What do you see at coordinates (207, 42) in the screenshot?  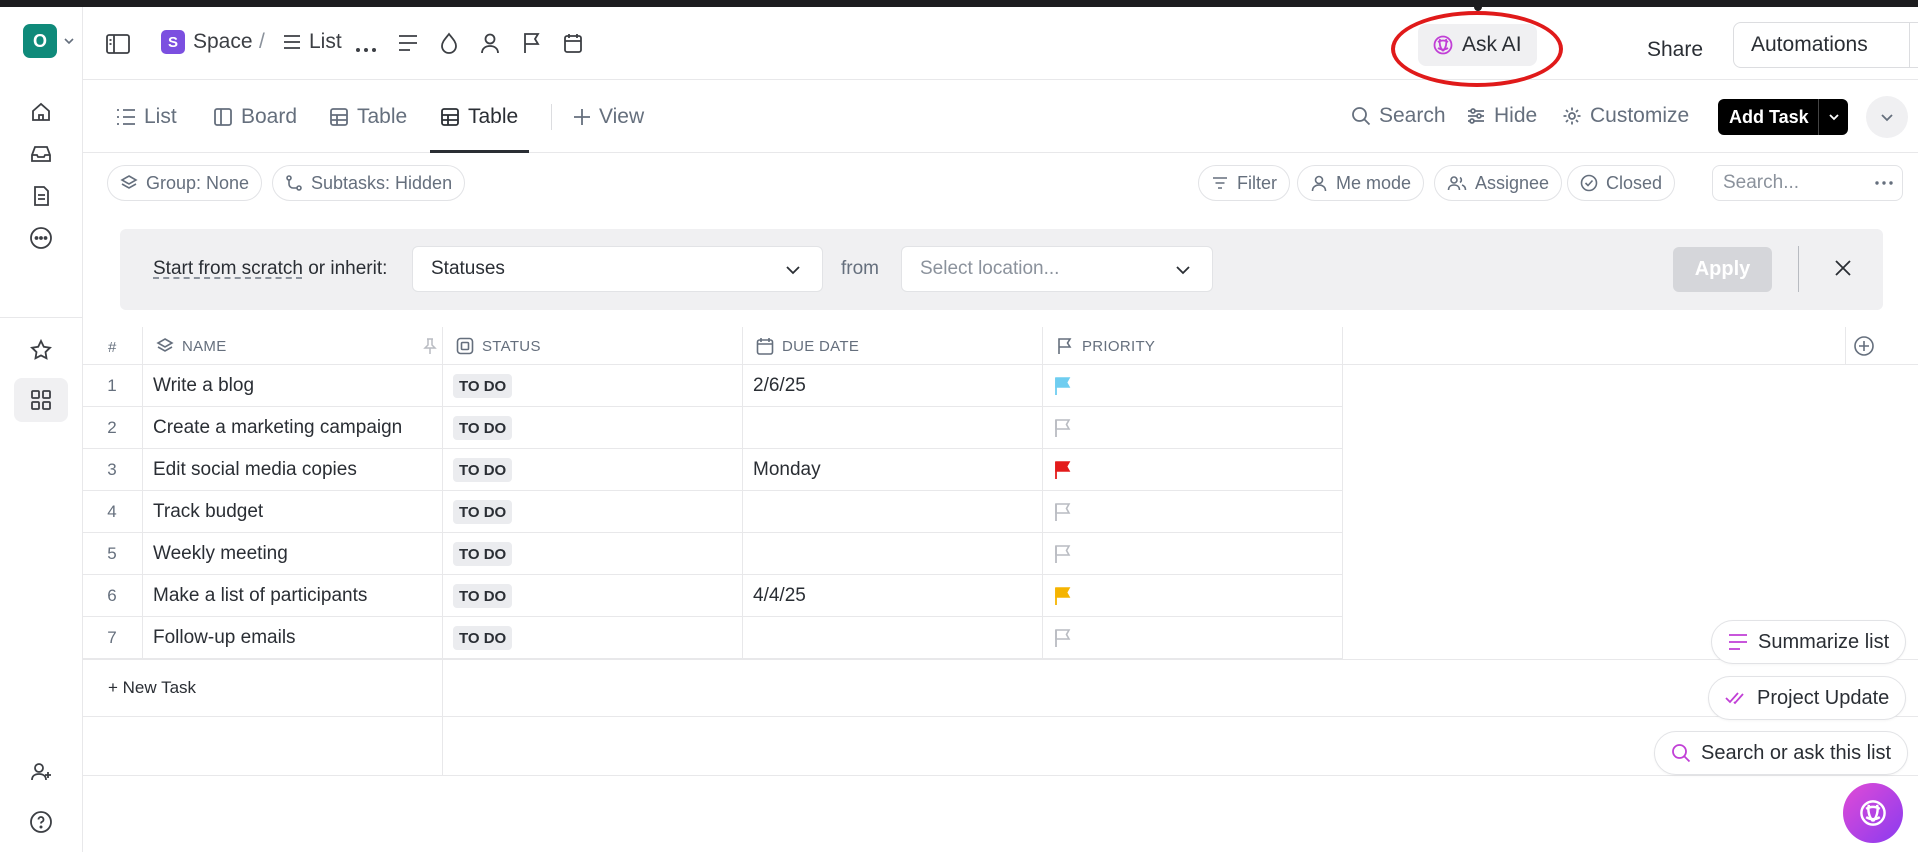 I see `breadcrumb-space: S Space` at bounding box center [207, 42].